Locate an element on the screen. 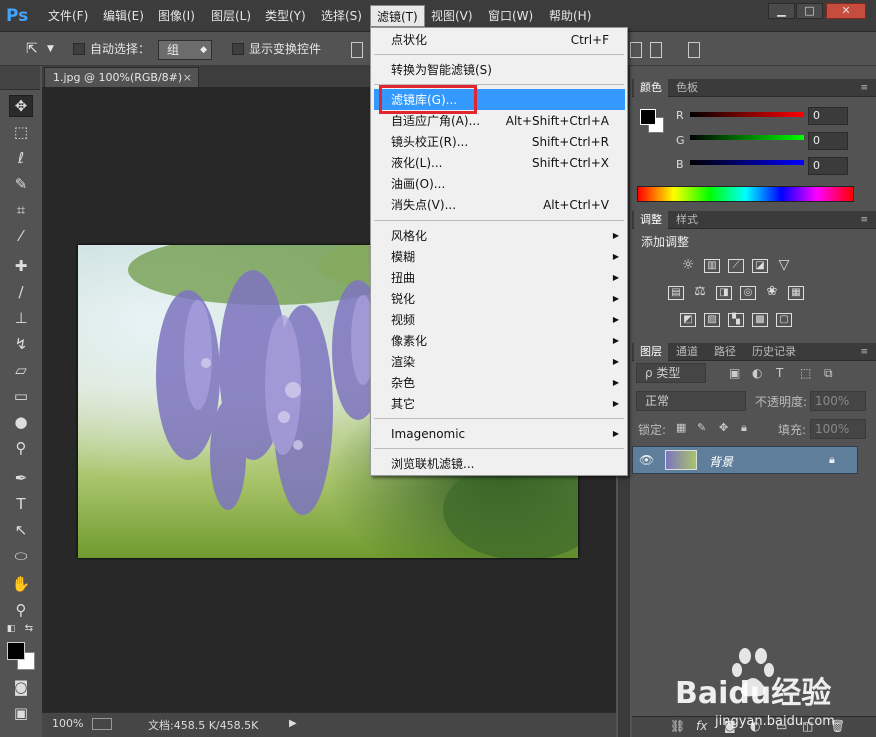 The width and height of the screenshot is (876, 737). screen-mode-icon: ▣ is located at coordinates (21, 713).